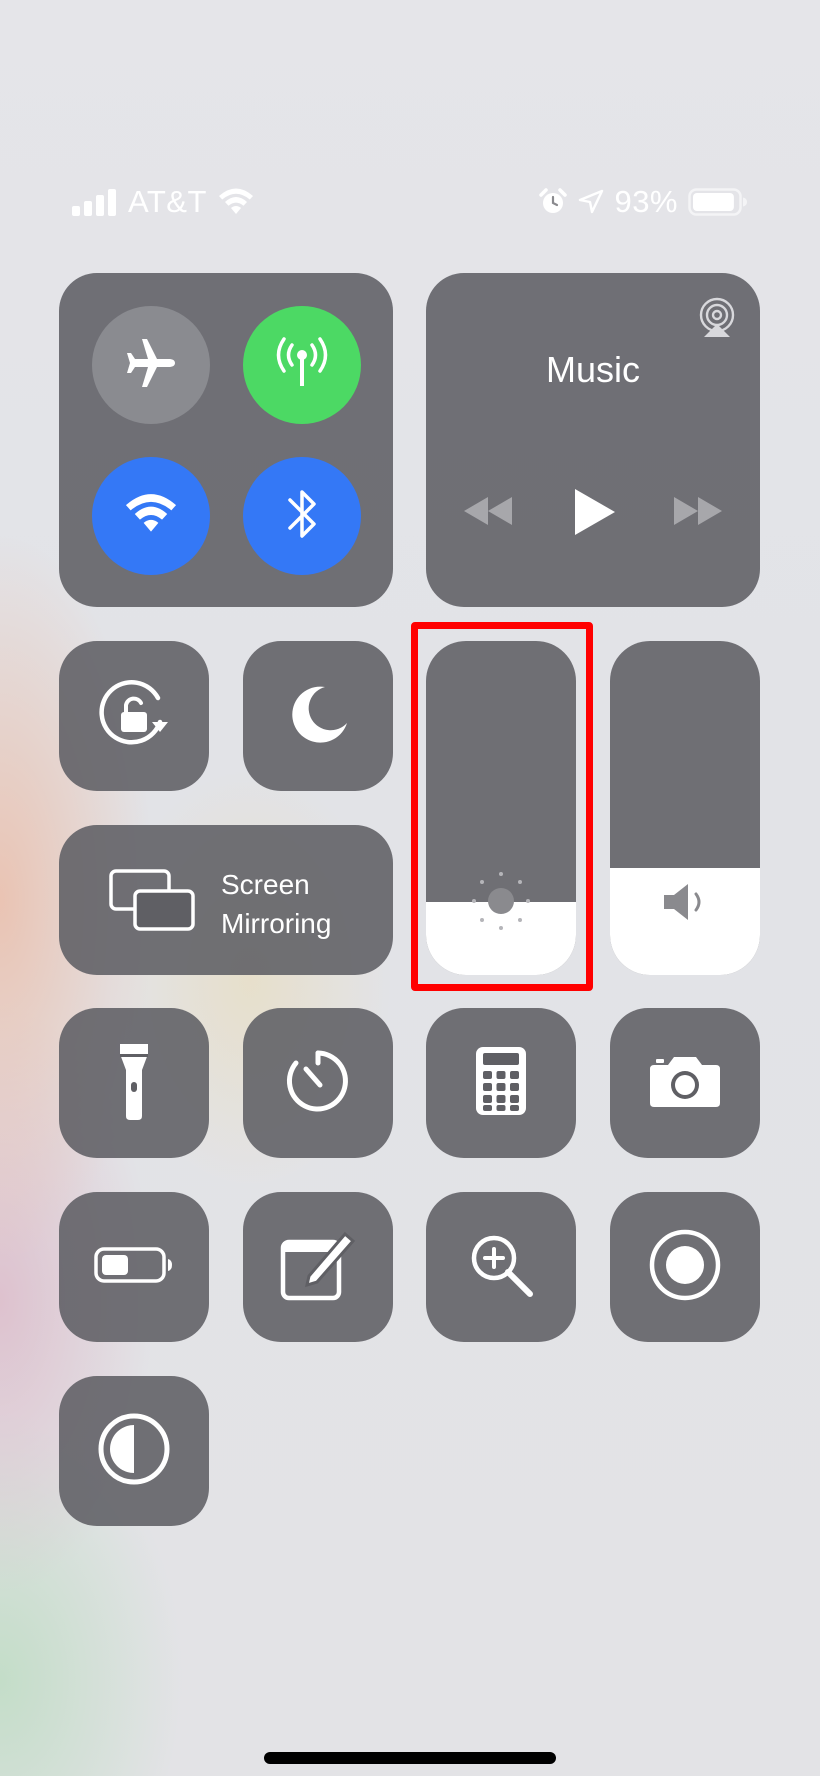 The image size is (820, 1776). I want to click on flashlight-button, so click(134, 1083).